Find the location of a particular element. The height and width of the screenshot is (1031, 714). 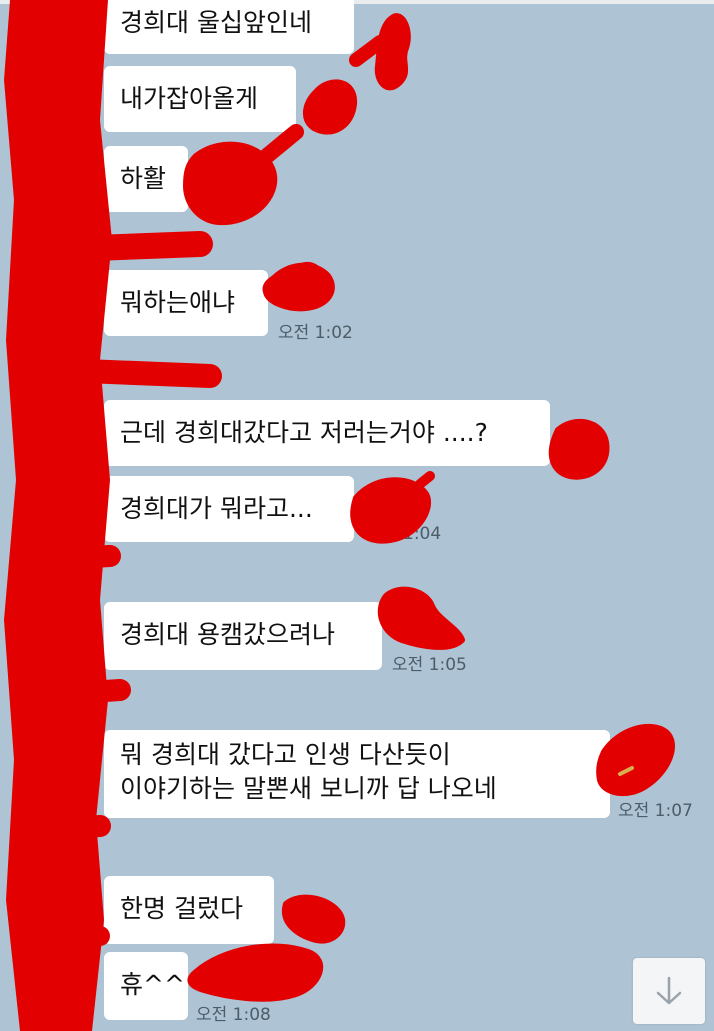

message-bubble: 휴^^ is located at coordinates (146, 986).